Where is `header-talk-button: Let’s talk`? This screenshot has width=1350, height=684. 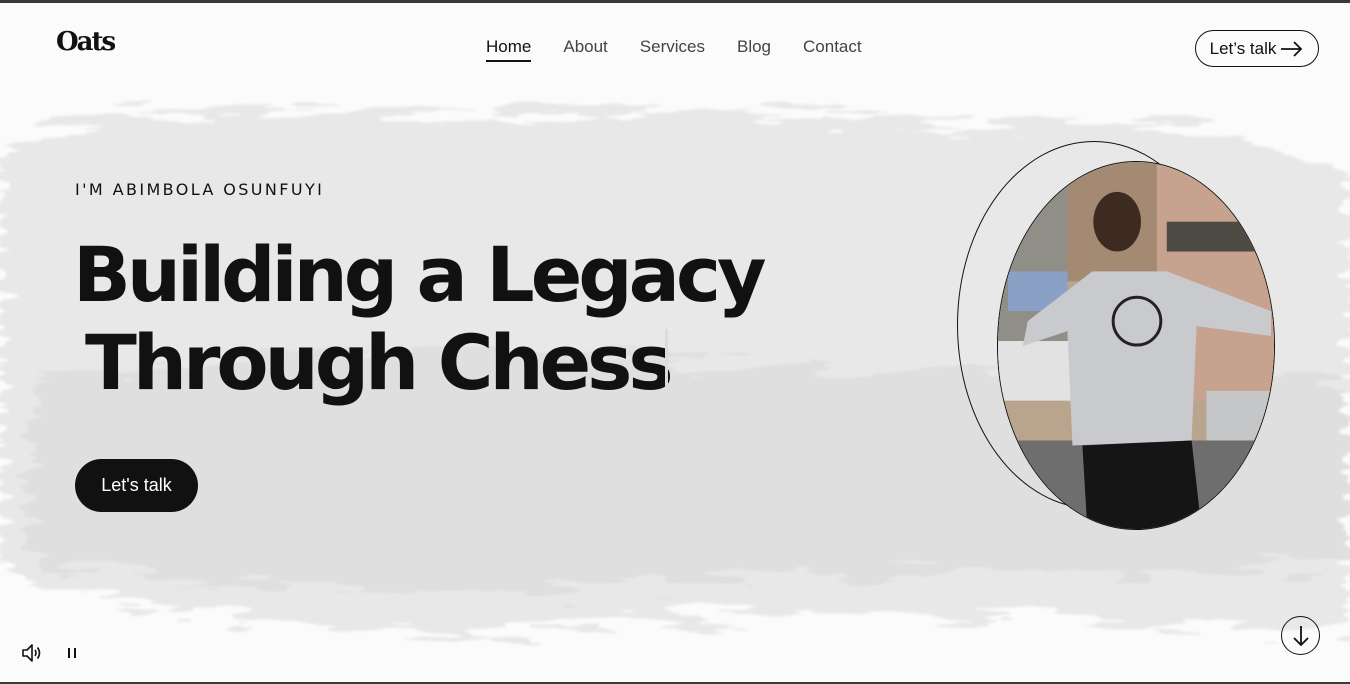 header-talk-button: Let’s talk is located at coordinates (1257, 48).